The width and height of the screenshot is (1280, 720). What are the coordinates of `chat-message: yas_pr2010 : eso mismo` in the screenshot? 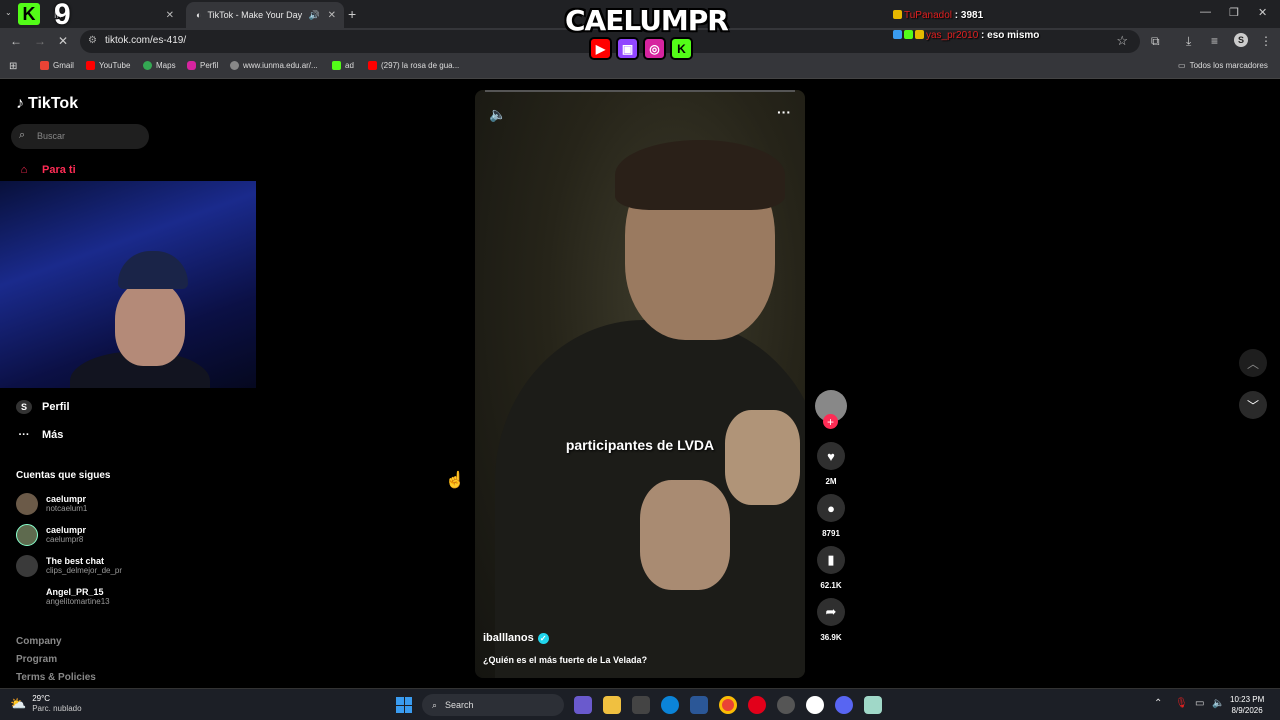 It's located at (966, 35).